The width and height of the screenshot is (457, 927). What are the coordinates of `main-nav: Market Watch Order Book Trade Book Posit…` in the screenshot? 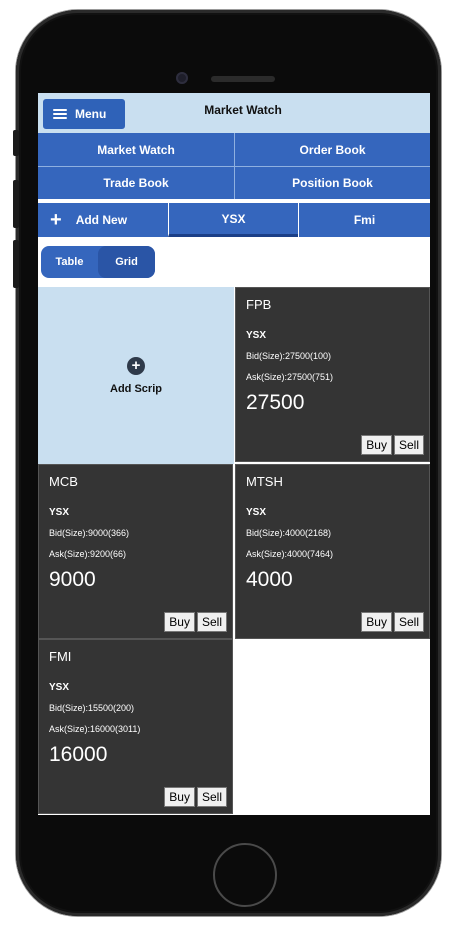 It's located at (234, 166).